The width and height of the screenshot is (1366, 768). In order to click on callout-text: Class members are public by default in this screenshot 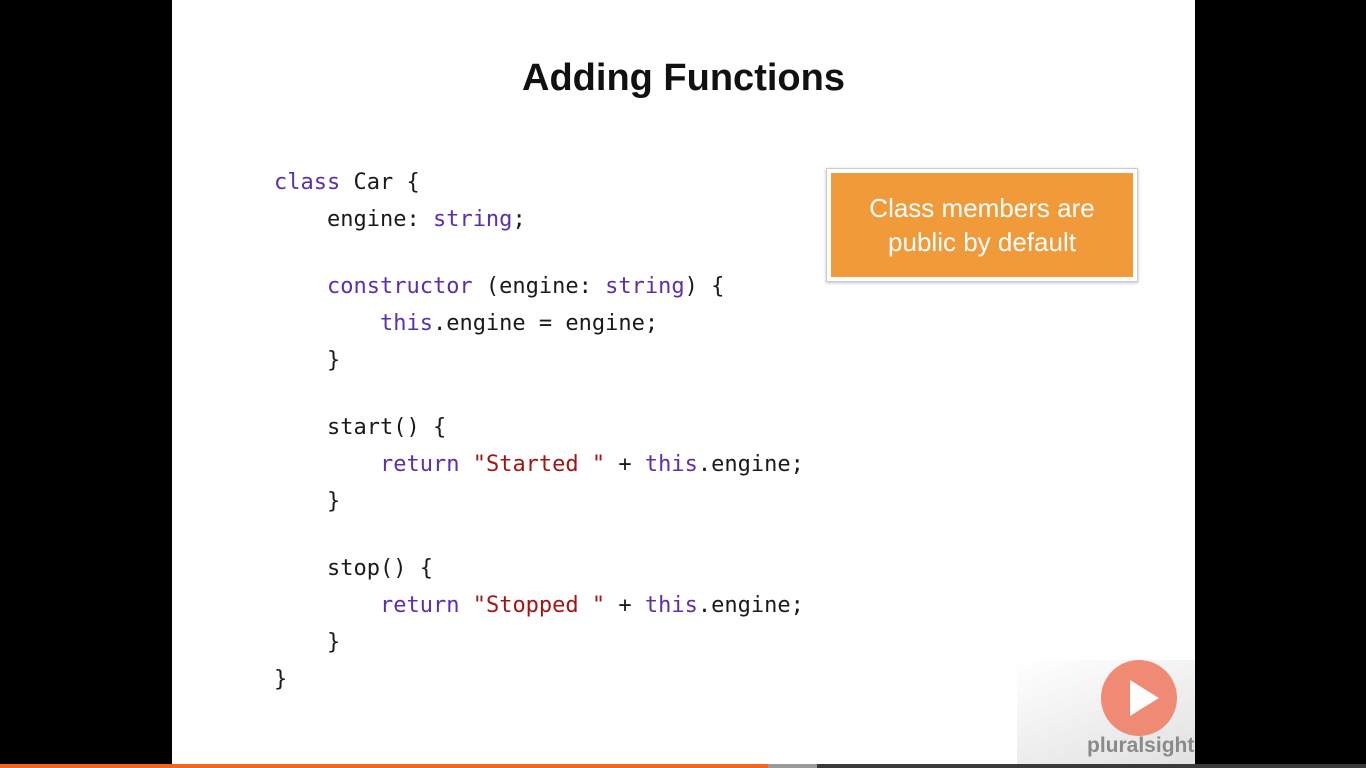, I will do `click(982, 225)`.